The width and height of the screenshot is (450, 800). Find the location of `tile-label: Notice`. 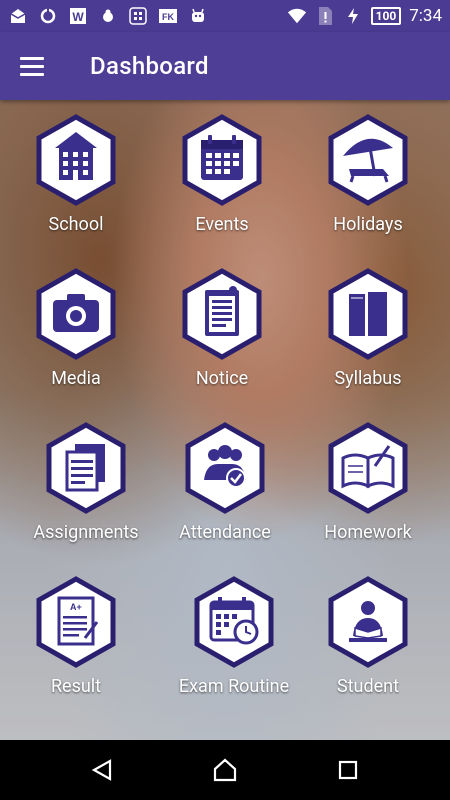

tile-label: Notice is located at coordinates (222, 378).